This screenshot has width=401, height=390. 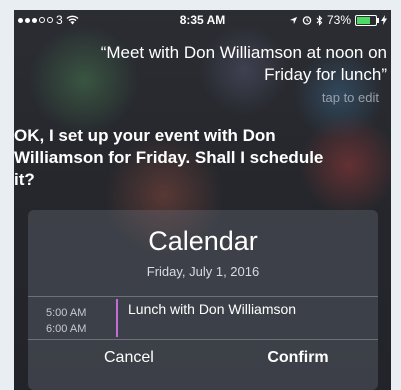 I want to click on charging-bolt-icon, so click(x=384, y=20).